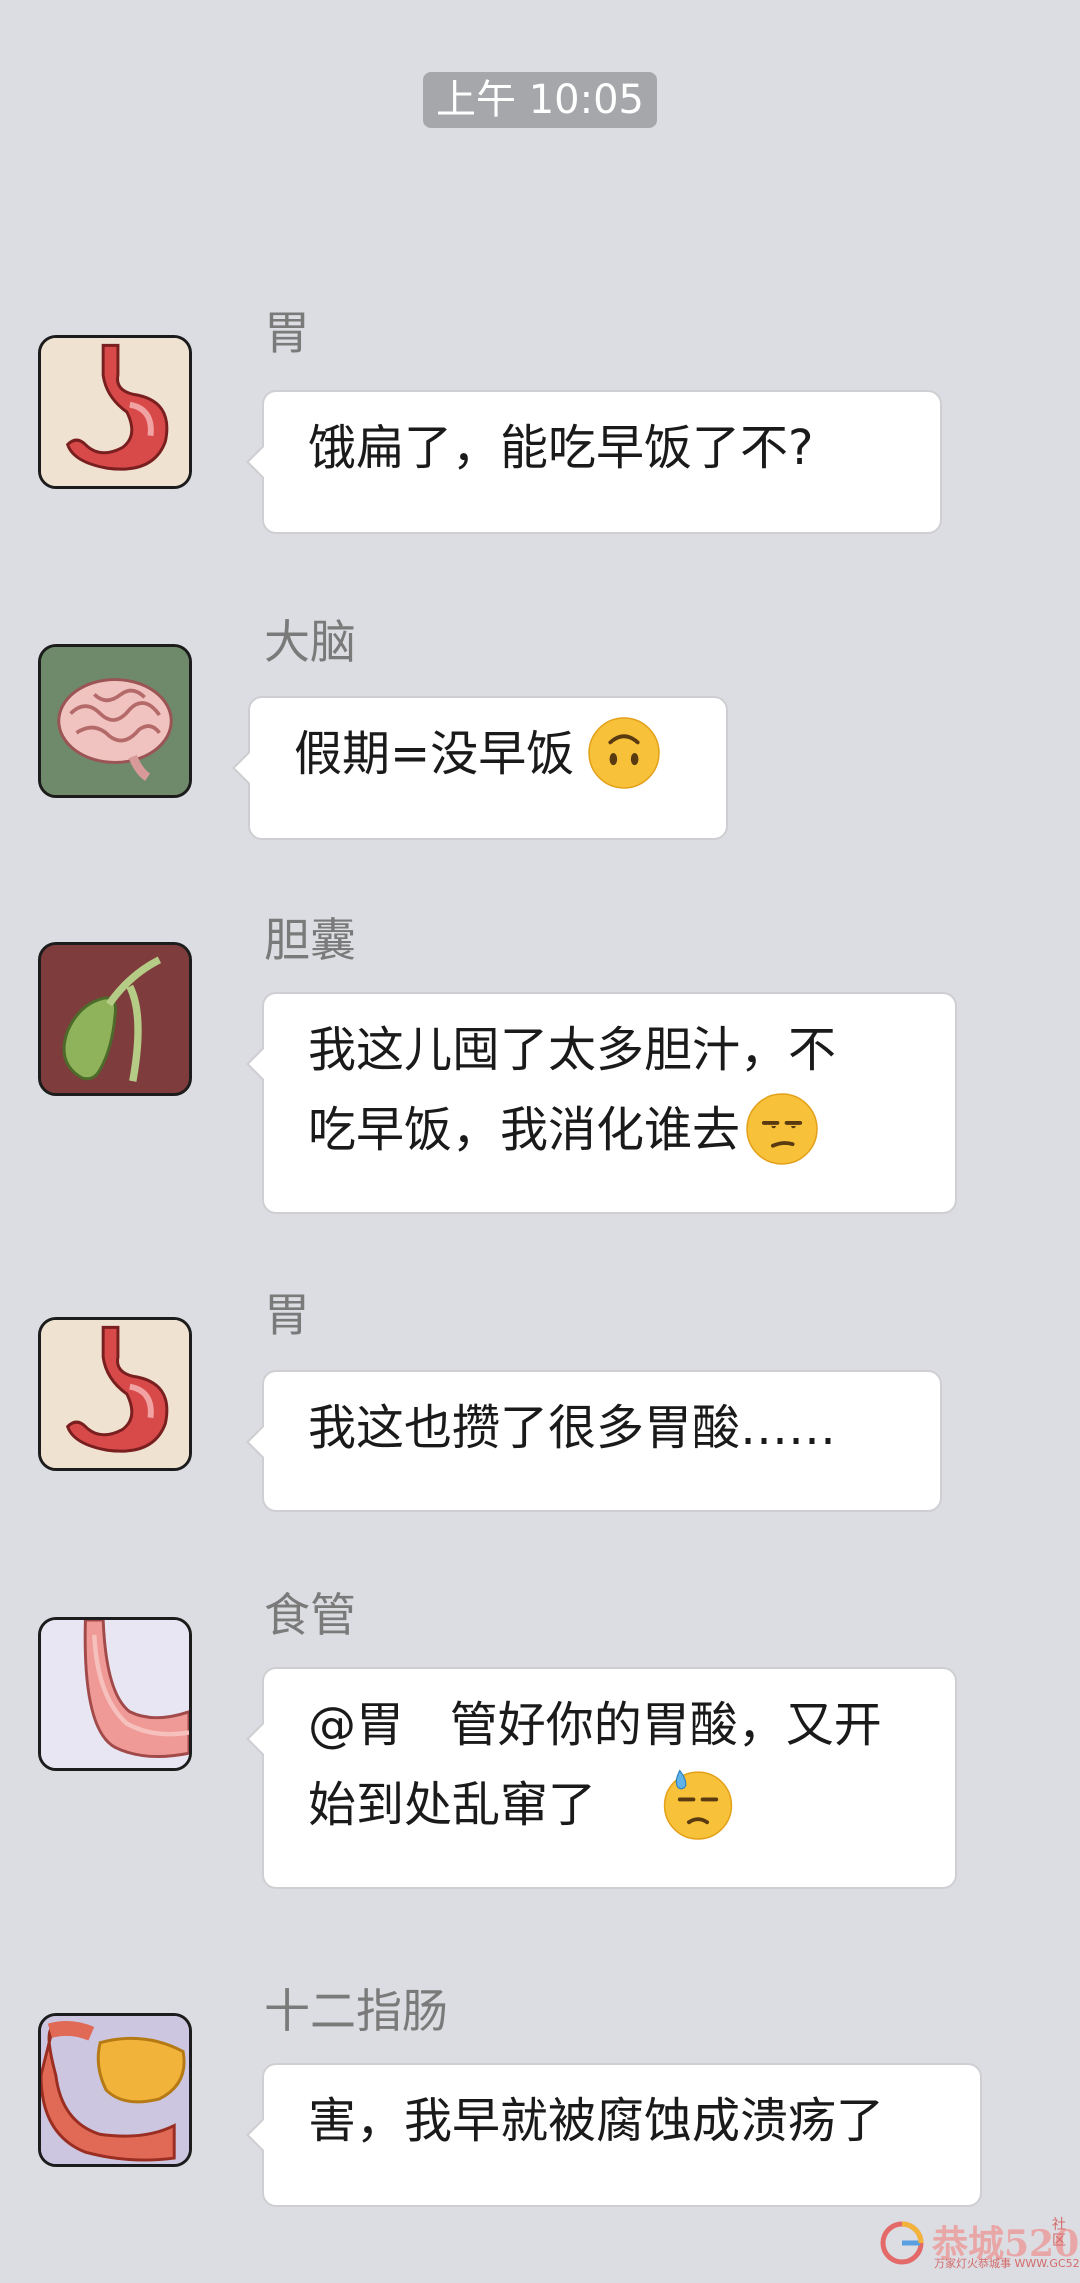 The width and height of the screenshot is (1080, 2283). Describe the element at coordinates (1007, 2263) in the screenshot. I see `watermark-subtext: 万家灯火恭城事 WWW.GC520.CN` at that location.